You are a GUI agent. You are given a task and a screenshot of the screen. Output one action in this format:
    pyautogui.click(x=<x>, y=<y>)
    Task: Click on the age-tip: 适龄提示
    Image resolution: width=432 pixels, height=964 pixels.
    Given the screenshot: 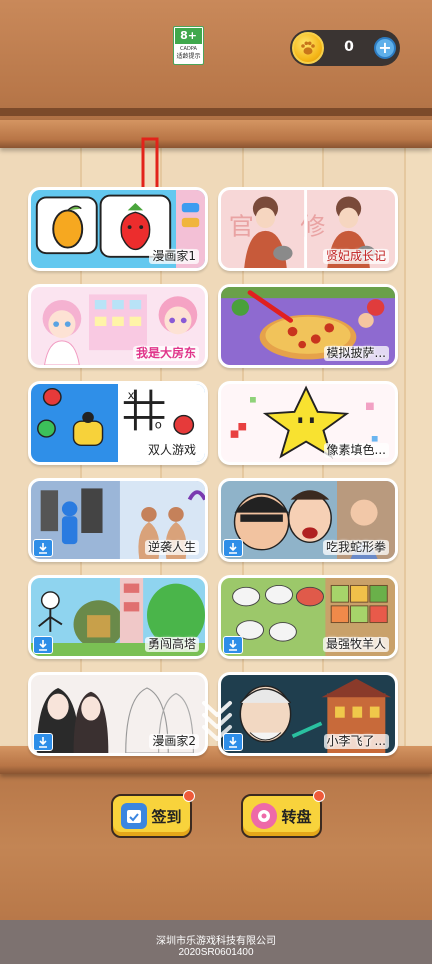 What is the action you would take?
    pyautogui.click(x=188, y=56)
    